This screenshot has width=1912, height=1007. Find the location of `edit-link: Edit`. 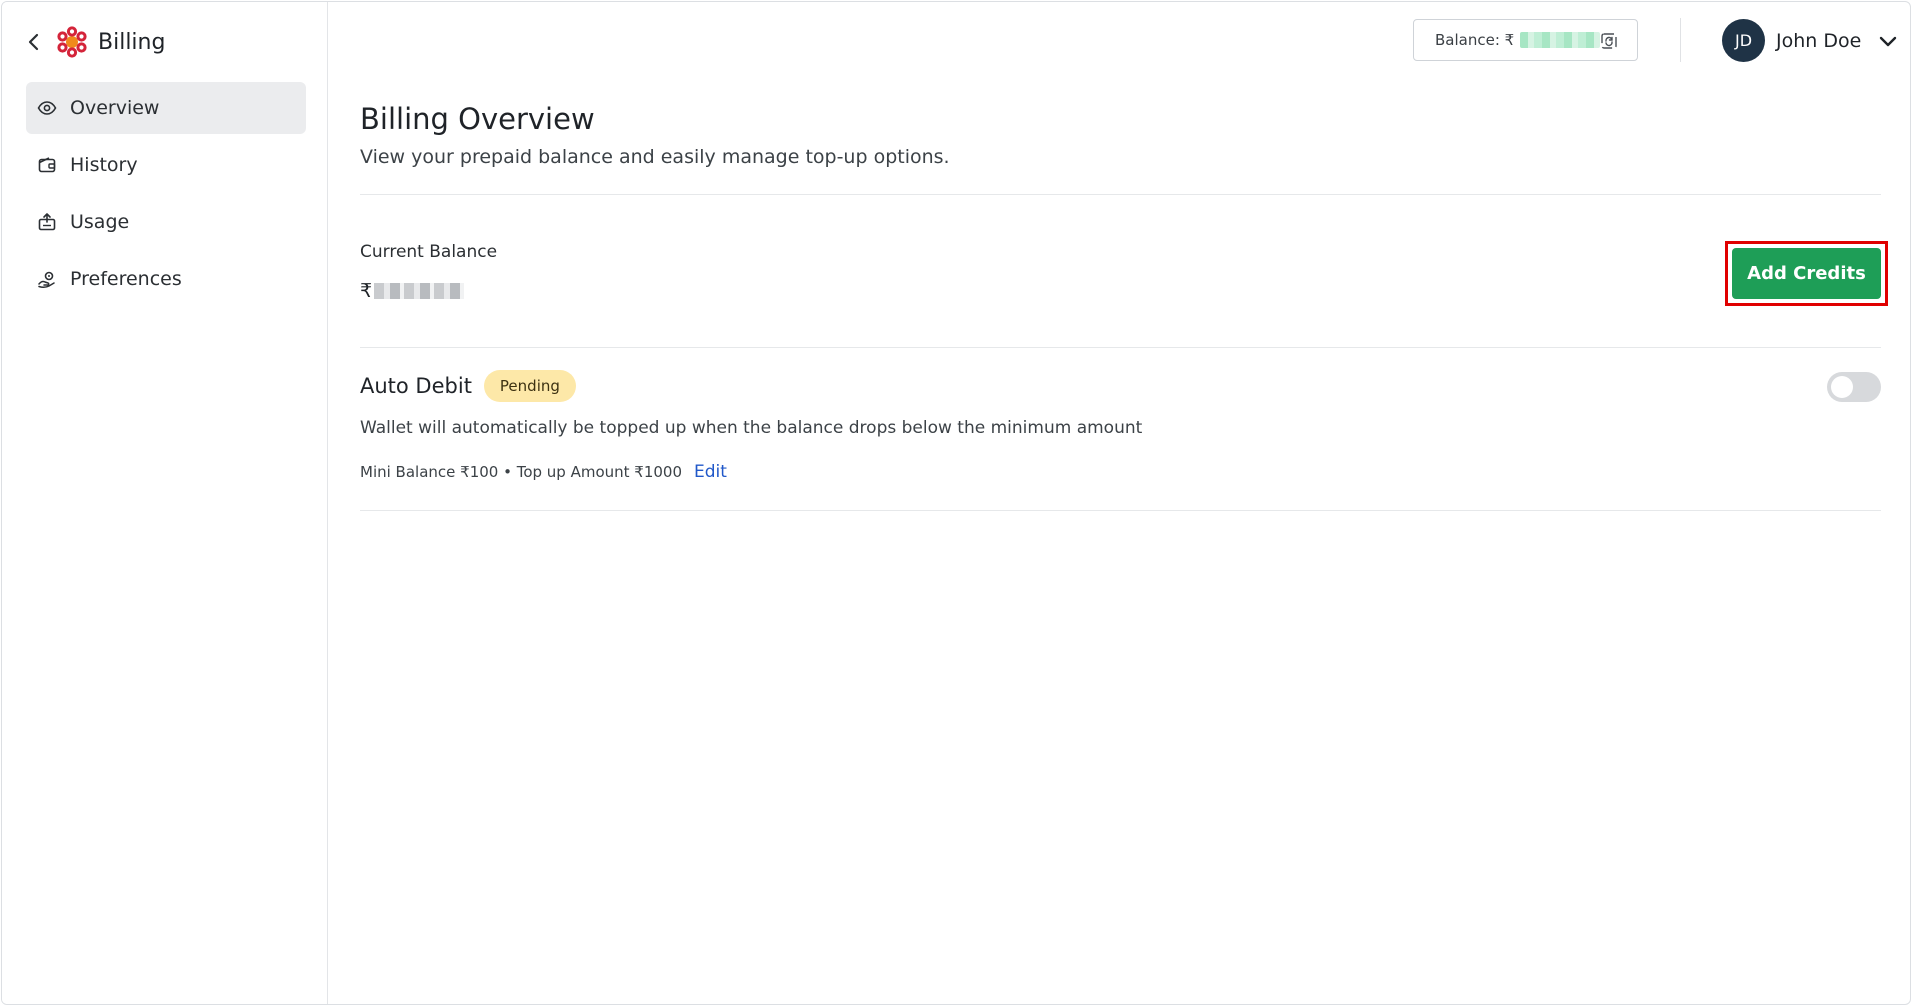

edit-link: Edit is located at coordinates (710, 472).